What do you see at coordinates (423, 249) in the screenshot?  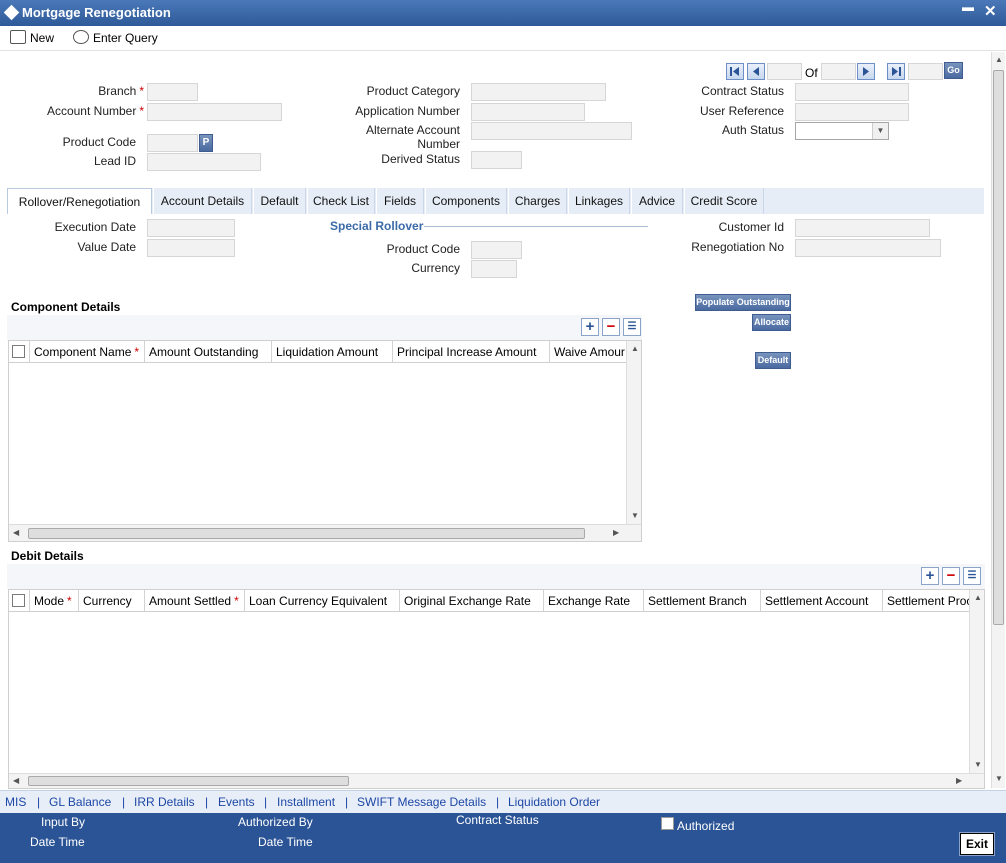 I see `rollover-product-code-label: Product Code` at bounding box center [423, 249].